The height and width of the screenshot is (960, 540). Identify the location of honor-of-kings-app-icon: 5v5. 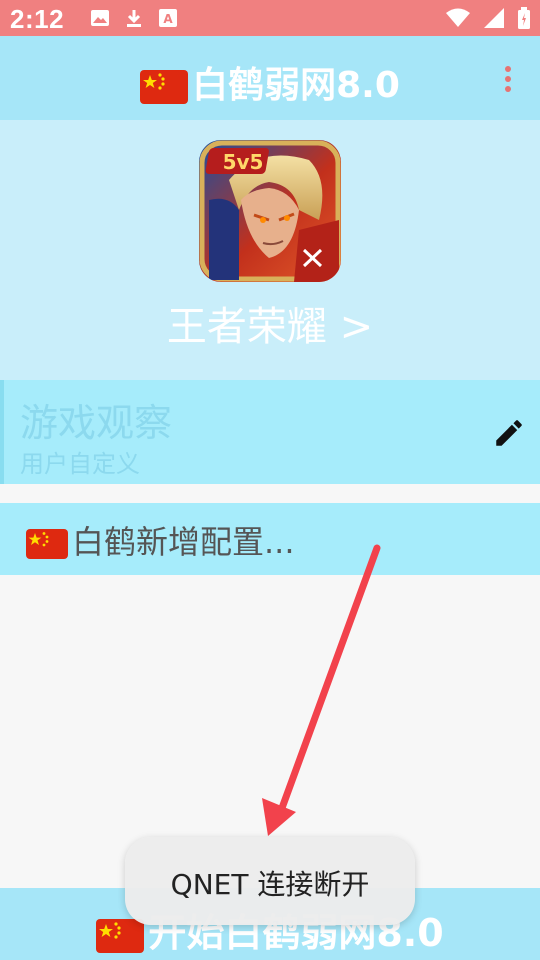
(270, 211).